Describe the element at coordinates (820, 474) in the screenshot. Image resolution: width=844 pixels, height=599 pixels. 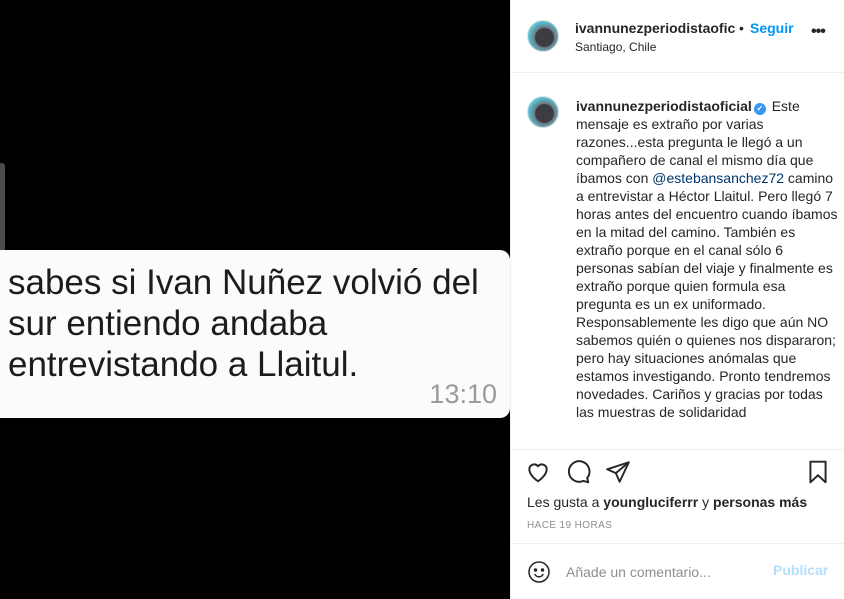
I see `bookmark-icon` at that location.